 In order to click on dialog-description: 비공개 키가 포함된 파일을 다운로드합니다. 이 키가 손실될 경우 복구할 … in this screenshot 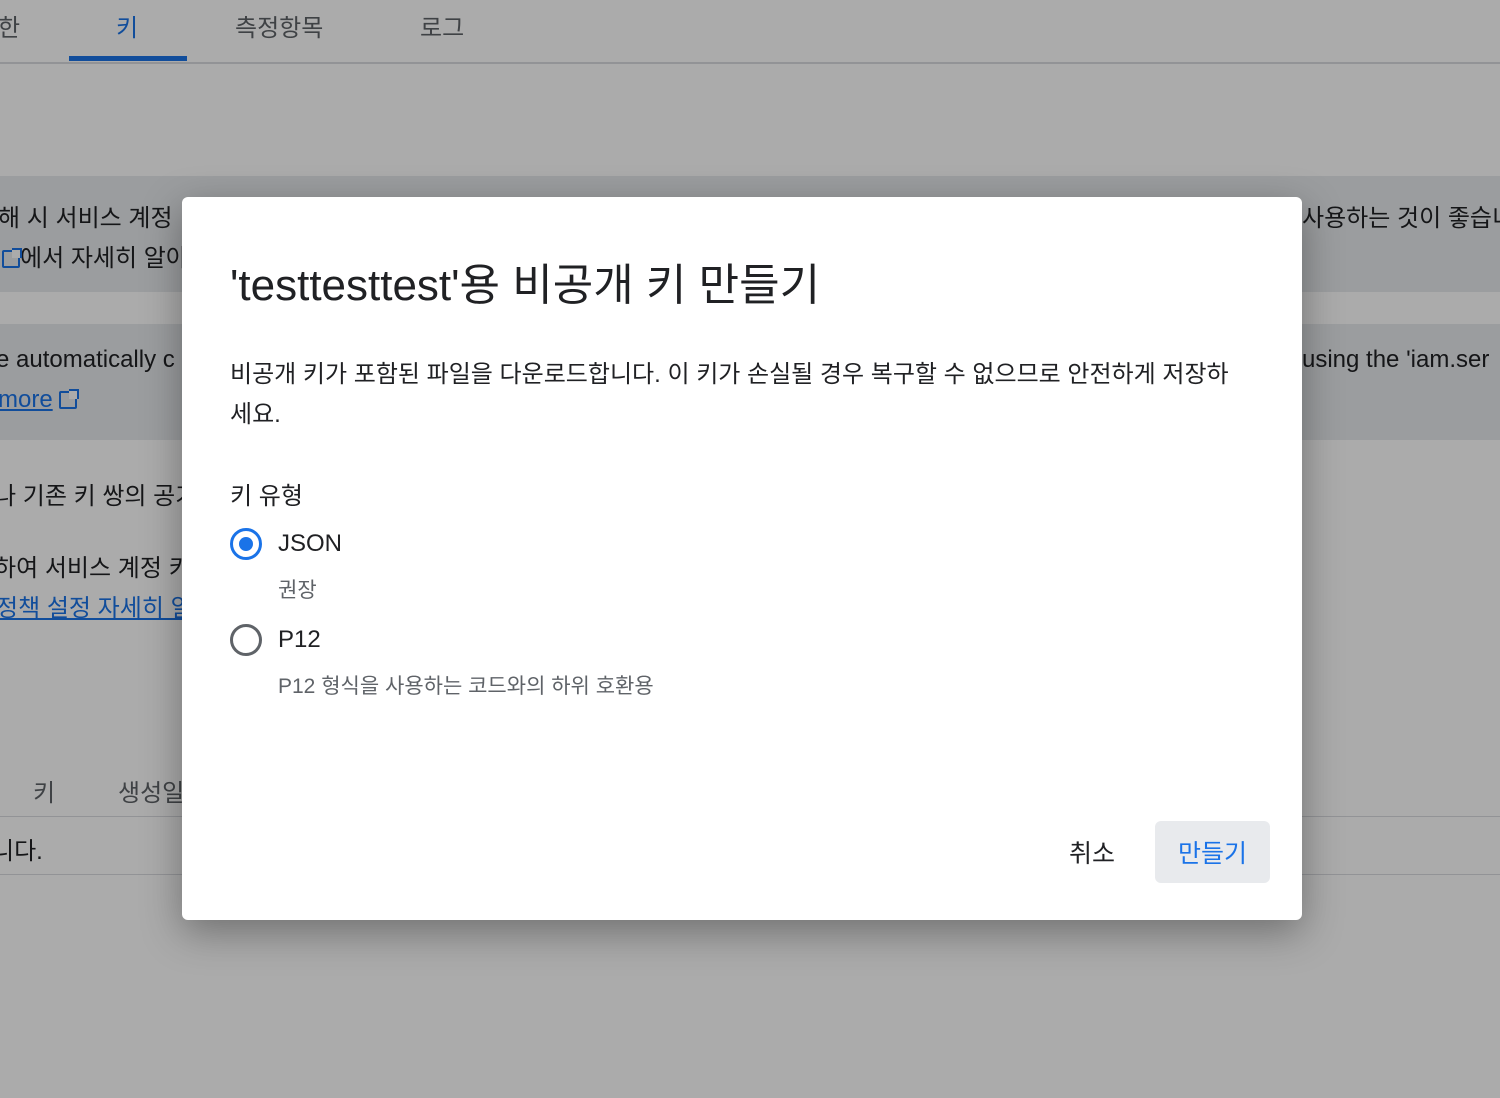, I will do `click(729, 394)`.